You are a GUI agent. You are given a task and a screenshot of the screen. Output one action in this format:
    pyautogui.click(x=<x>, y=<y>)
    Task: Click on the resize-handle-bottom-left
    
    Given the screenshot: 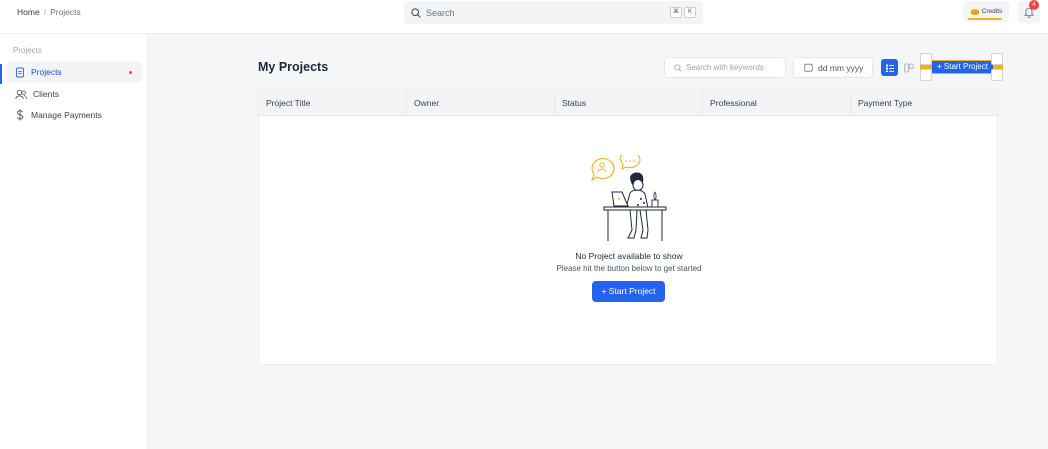 What is the action you would take?
    pyautogui.click(x=926, y=75)
    